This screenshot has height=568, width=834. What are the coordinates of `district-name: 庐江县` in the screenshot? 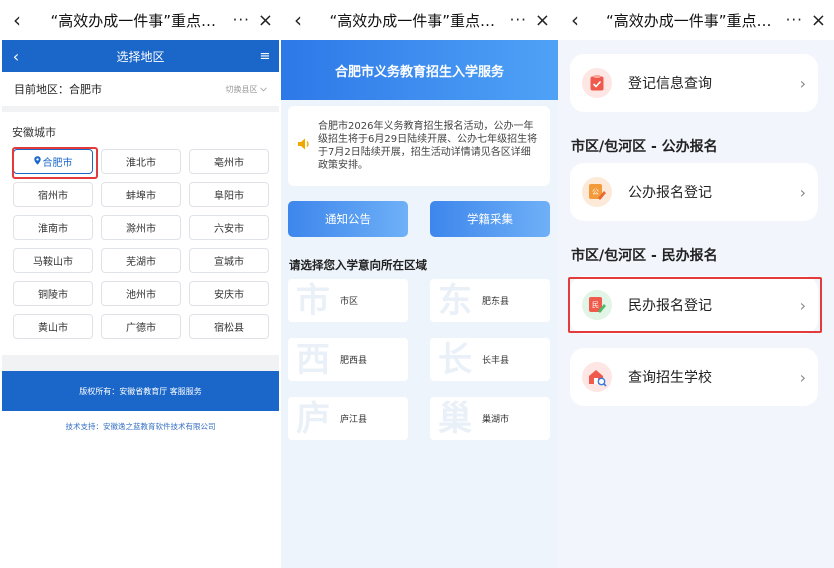 It's located at (354, 420).